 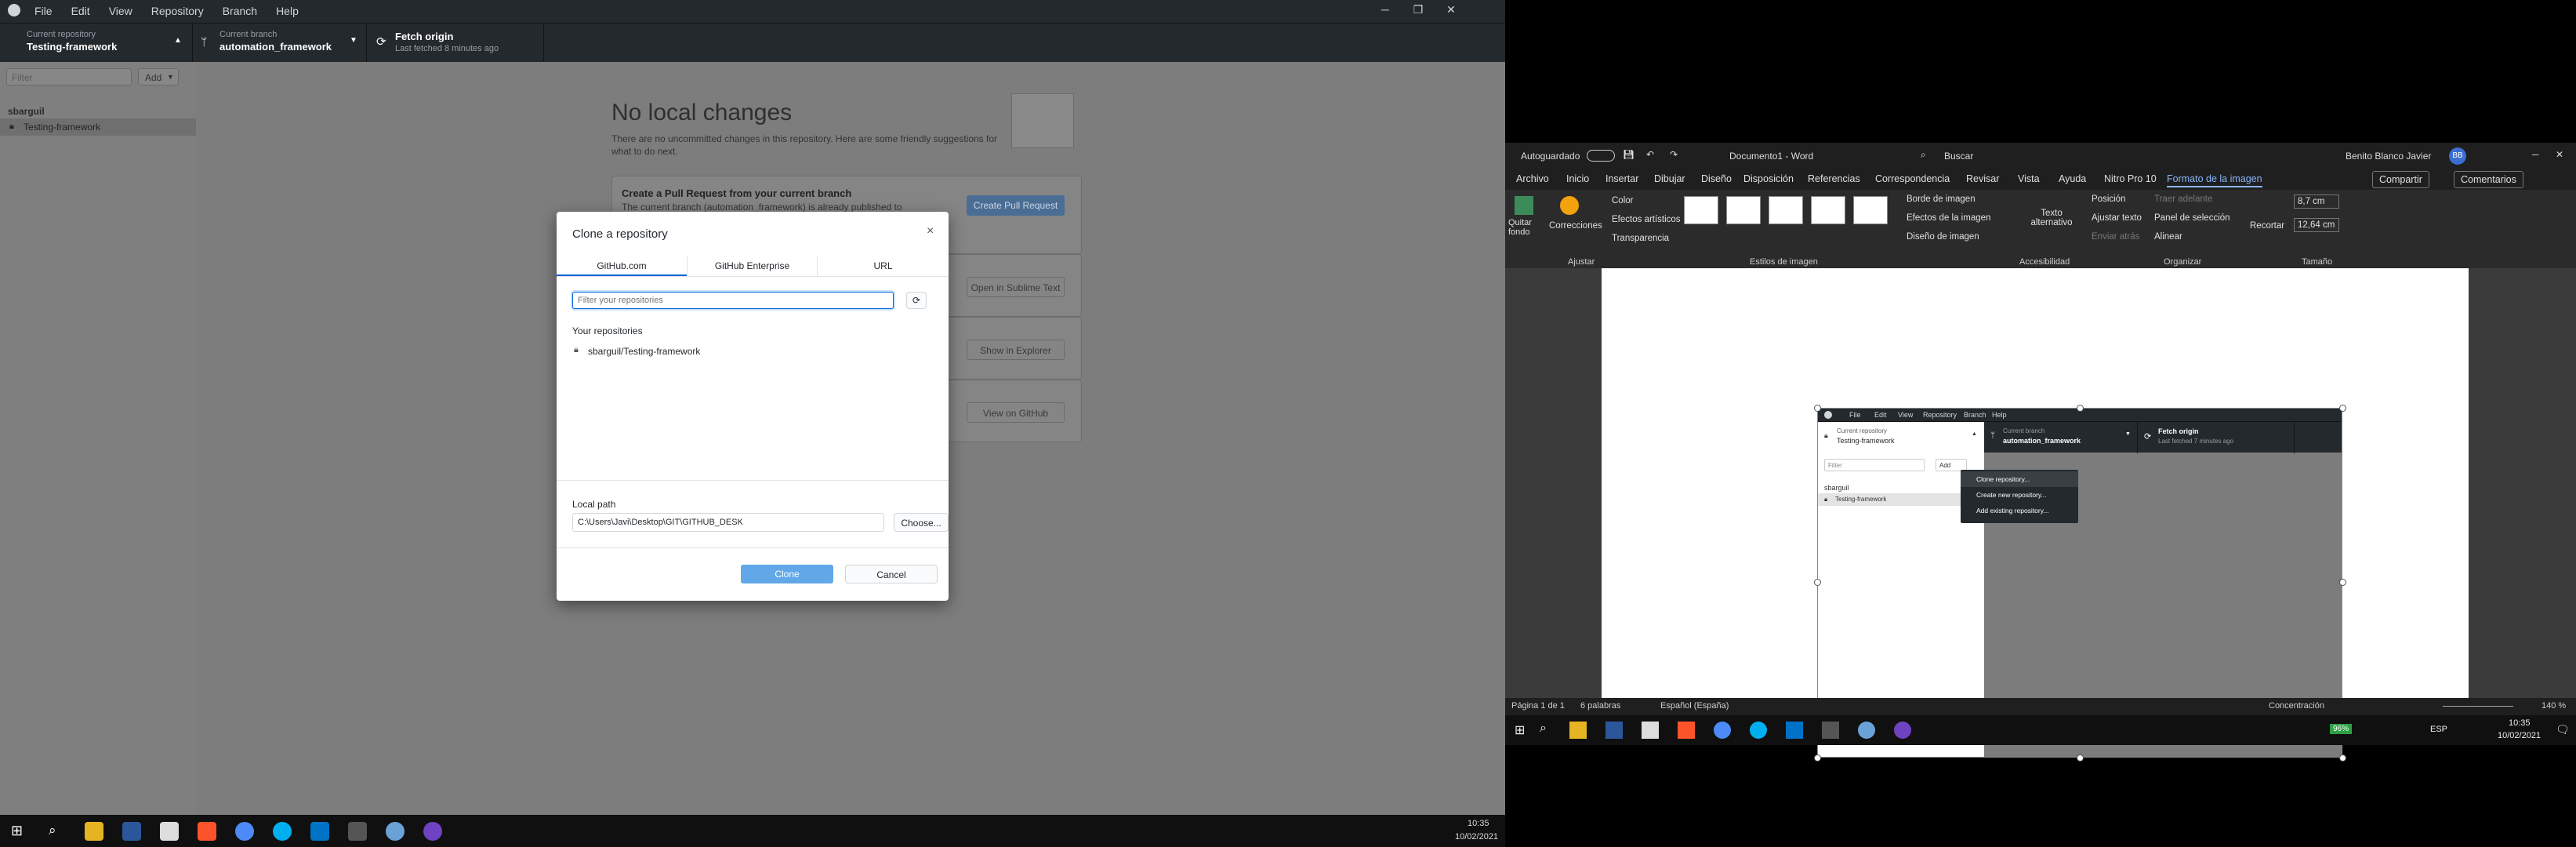 I want to click on close-icon: ×, so click(x=930, y=231).